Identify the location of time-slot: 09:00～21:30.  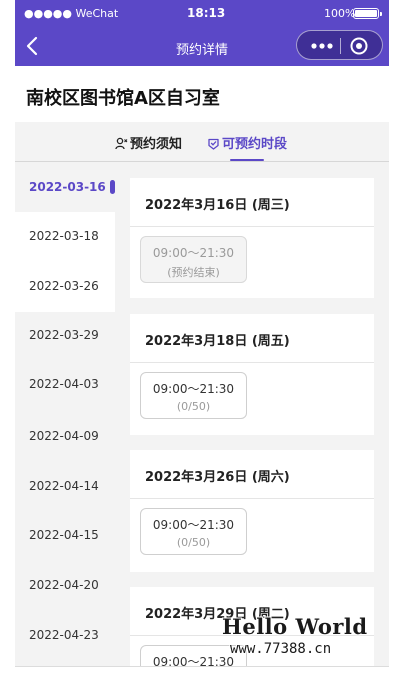
(193, 655).